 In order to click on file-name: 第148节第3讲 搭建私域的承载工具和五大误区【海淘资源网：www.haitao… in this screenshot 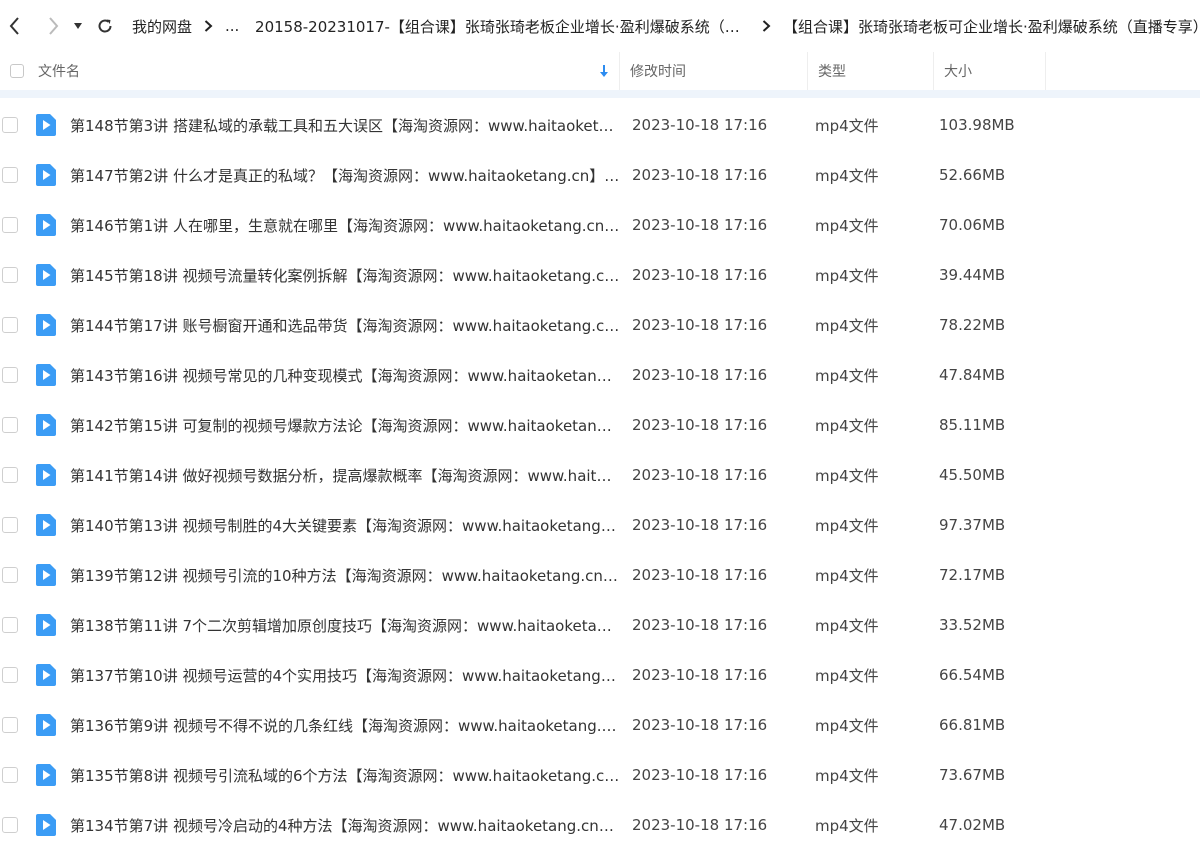, I will do `click(345, 125)`.